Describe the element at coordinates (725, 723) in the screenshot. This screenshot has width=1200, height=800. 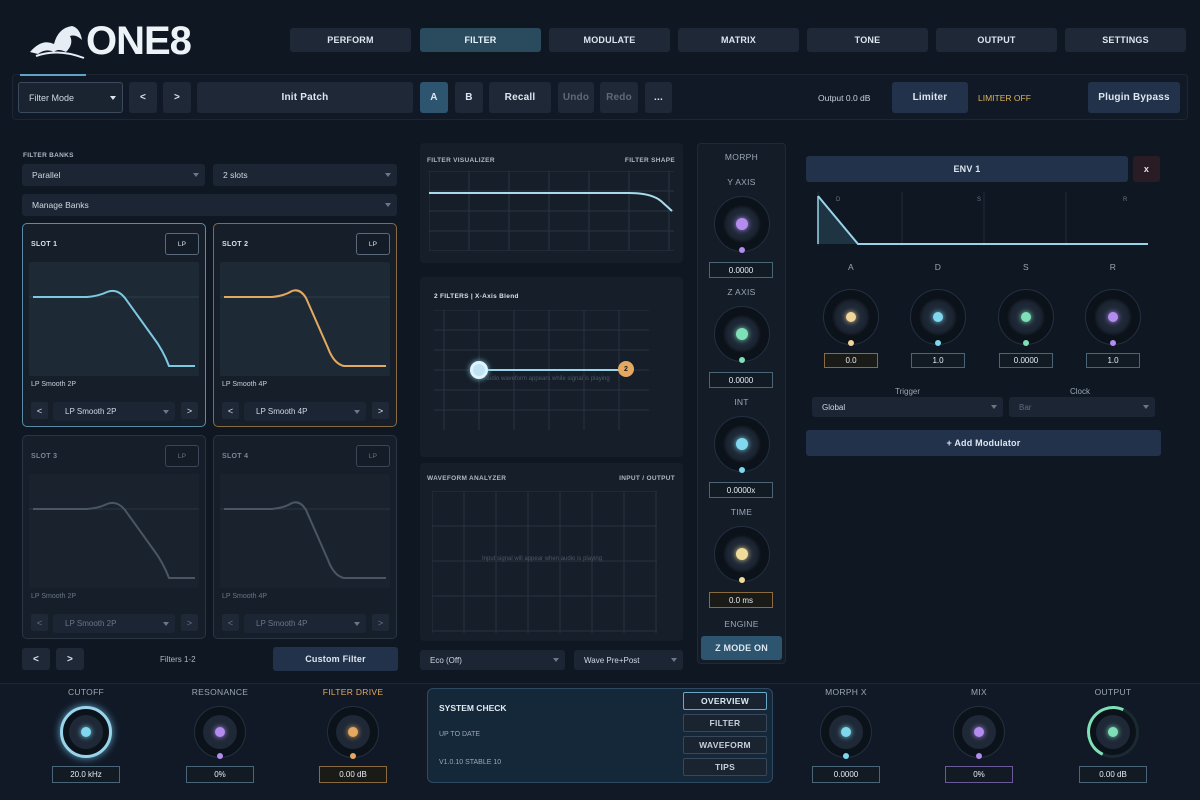
I see `filter-info-button: FILTER` at that location.